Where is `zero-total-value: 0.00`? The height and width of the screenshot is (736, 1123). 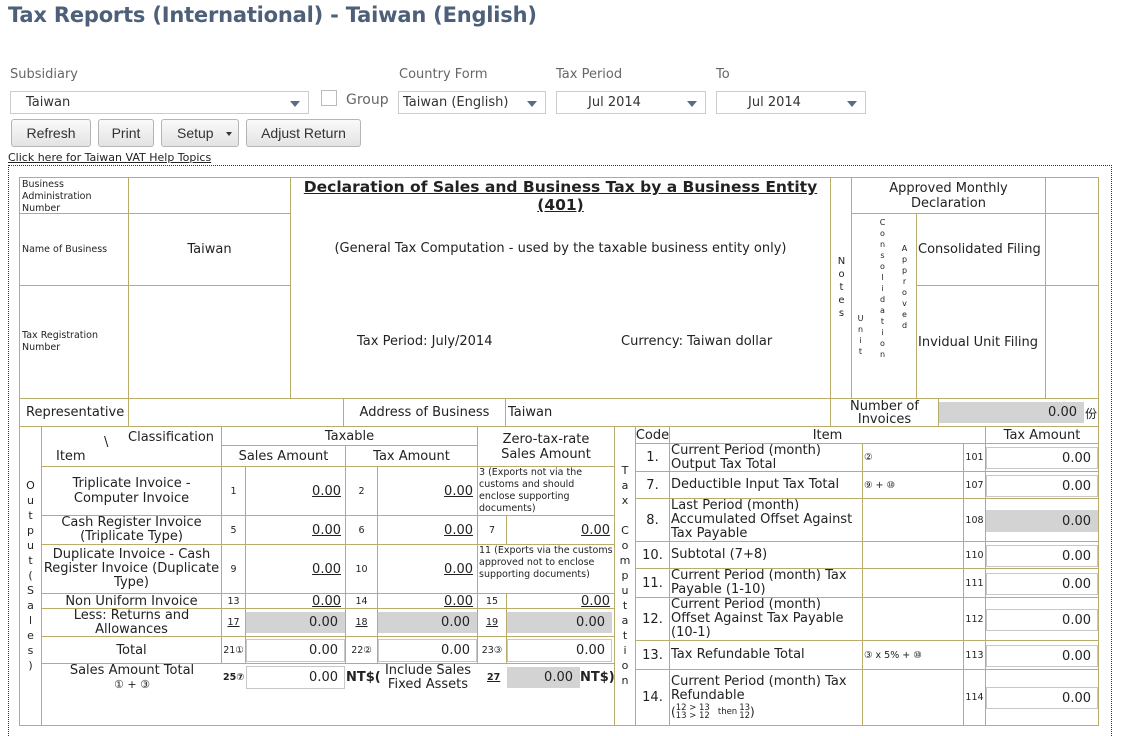
zero-total-value: 0.00 is located at coordinates (559, 650).